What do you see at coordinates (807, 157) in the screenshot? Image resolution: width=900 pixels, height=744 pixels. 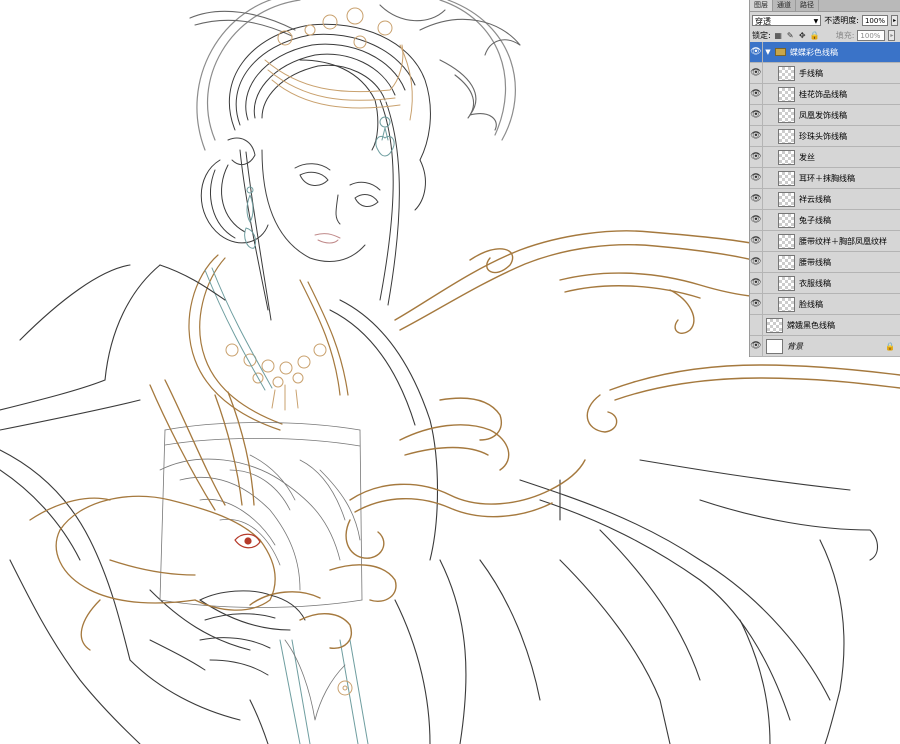 I see `layer-name: 发丝` at bounding box center [807, 157].